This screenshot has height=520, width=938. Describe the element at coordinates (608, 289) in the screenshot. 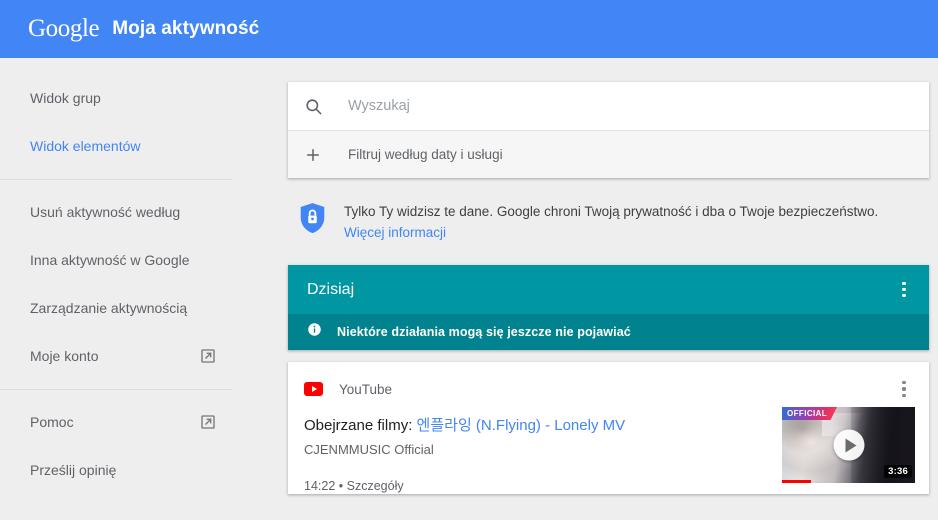

I see `day-header: Dzisiaj` at that location.